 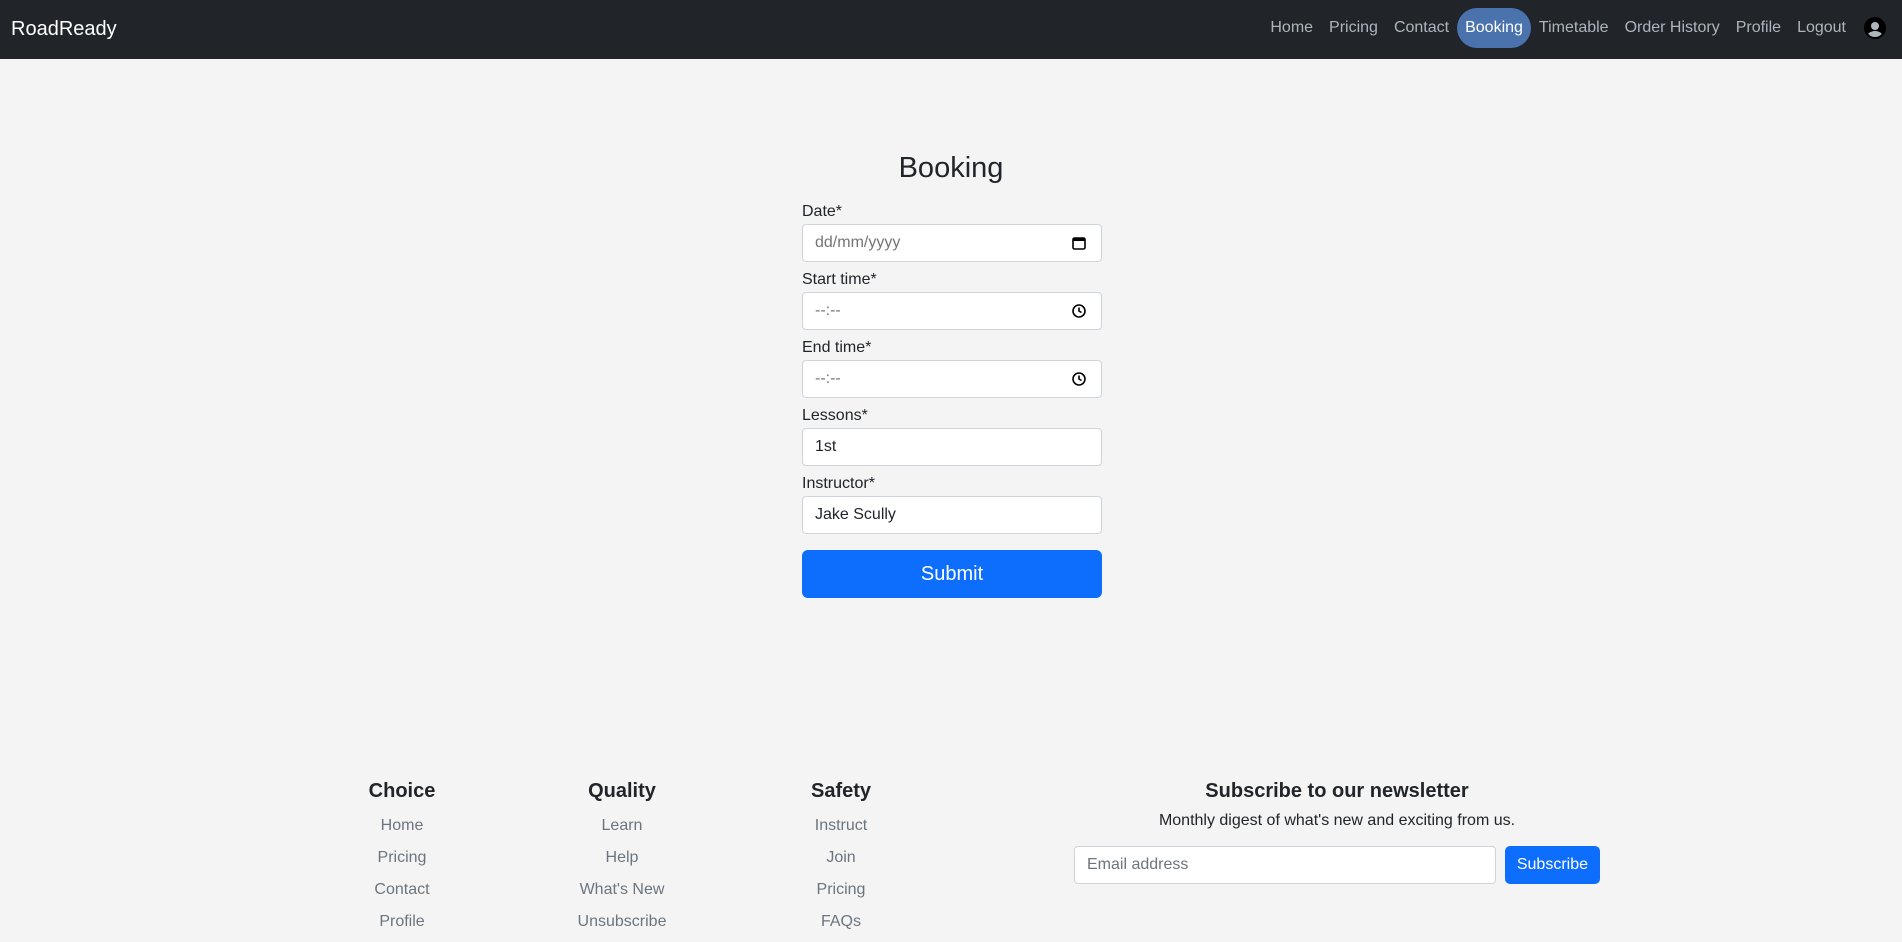 I want to click on nav-booking: Booking, so click(x=1494, y=28).